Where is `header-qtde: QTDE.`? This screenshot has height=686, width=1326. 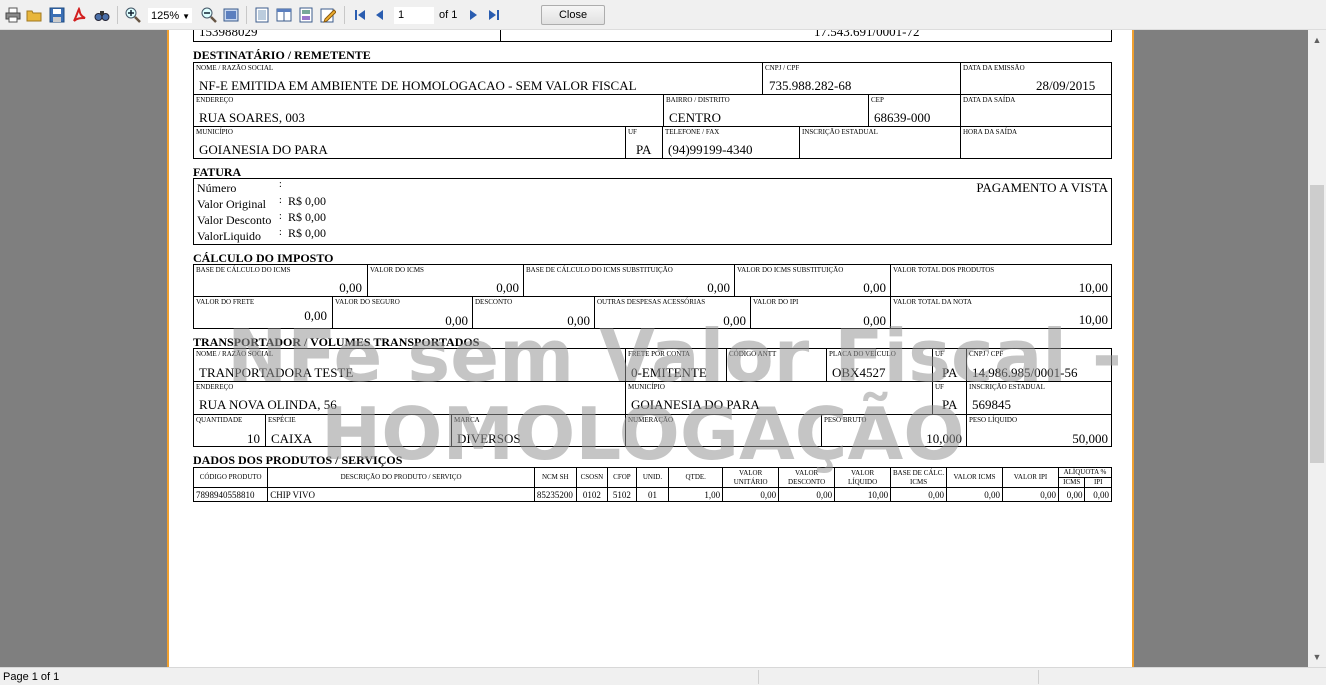
header-qtde: QTDE. is located at coordinates (696, 477).